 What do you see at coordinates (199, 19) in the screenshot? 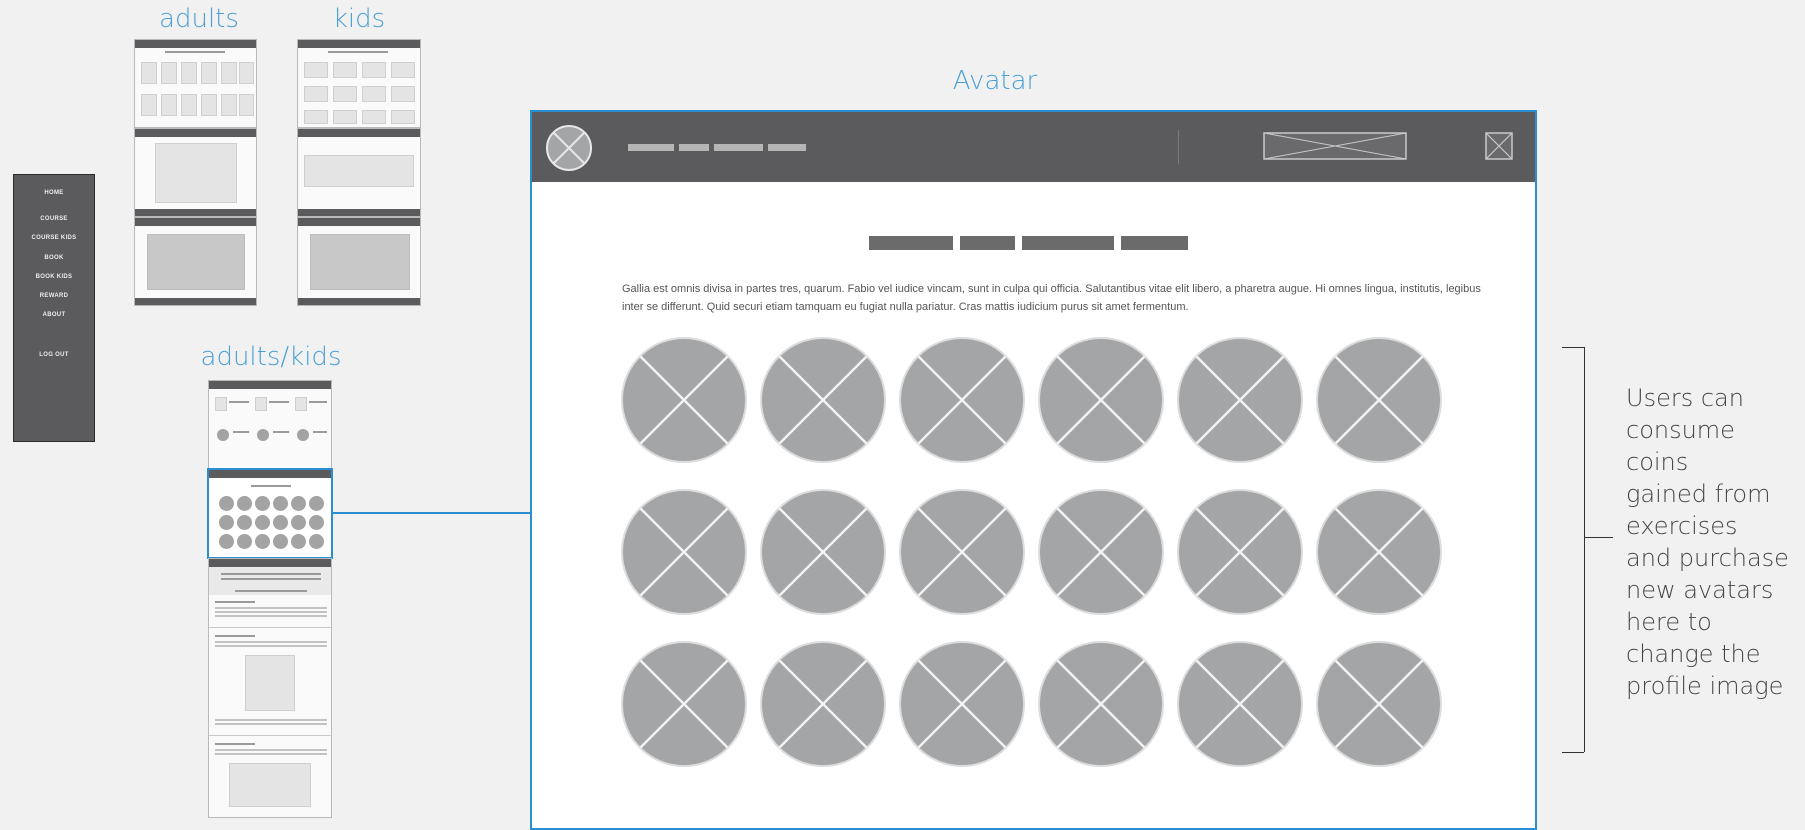
I see `label-adults: adults` at bounding box center [199, 19].